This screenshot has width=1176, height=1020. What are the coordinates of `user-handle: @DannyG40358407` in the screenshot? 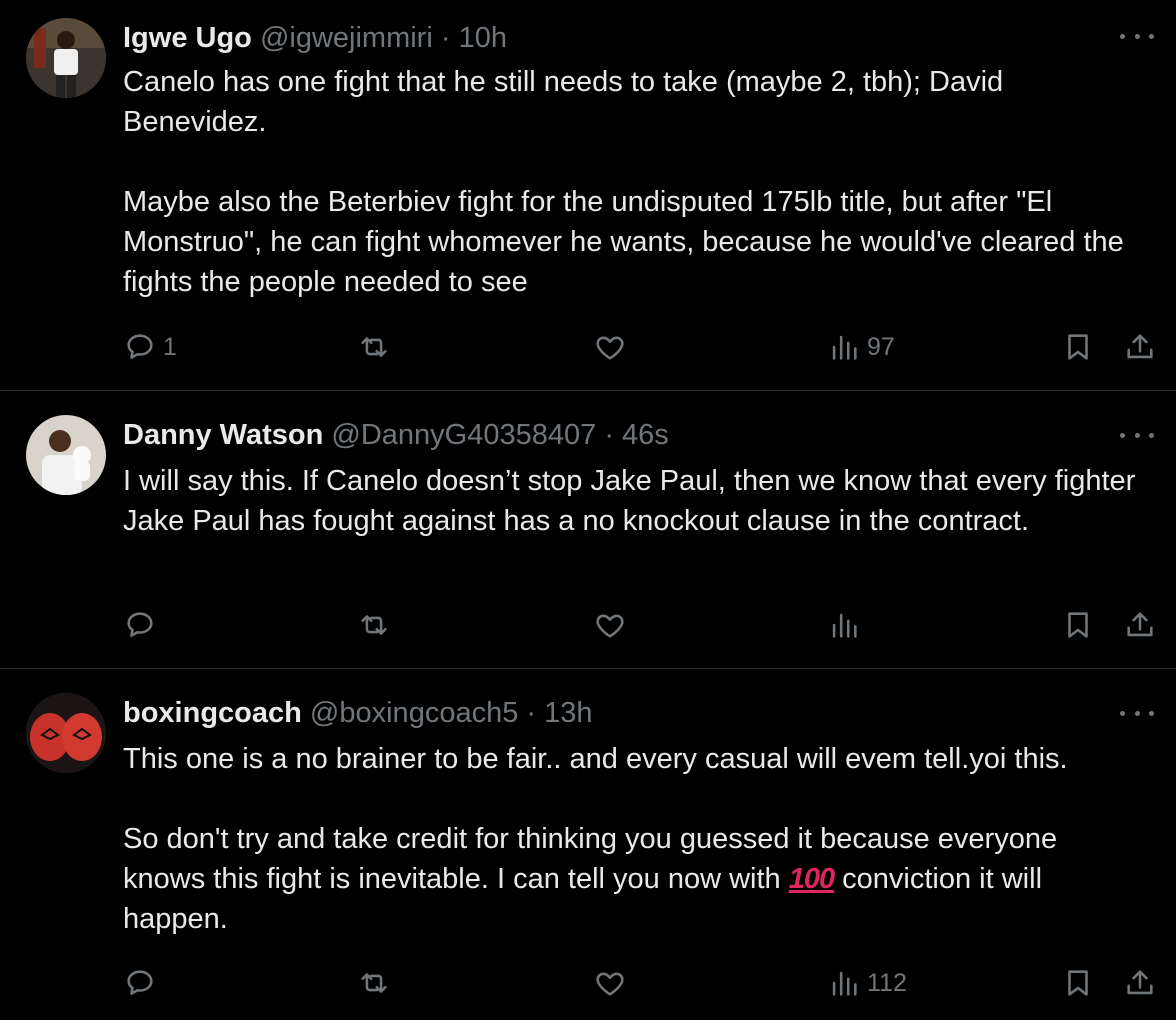 It's located at (463, 435).